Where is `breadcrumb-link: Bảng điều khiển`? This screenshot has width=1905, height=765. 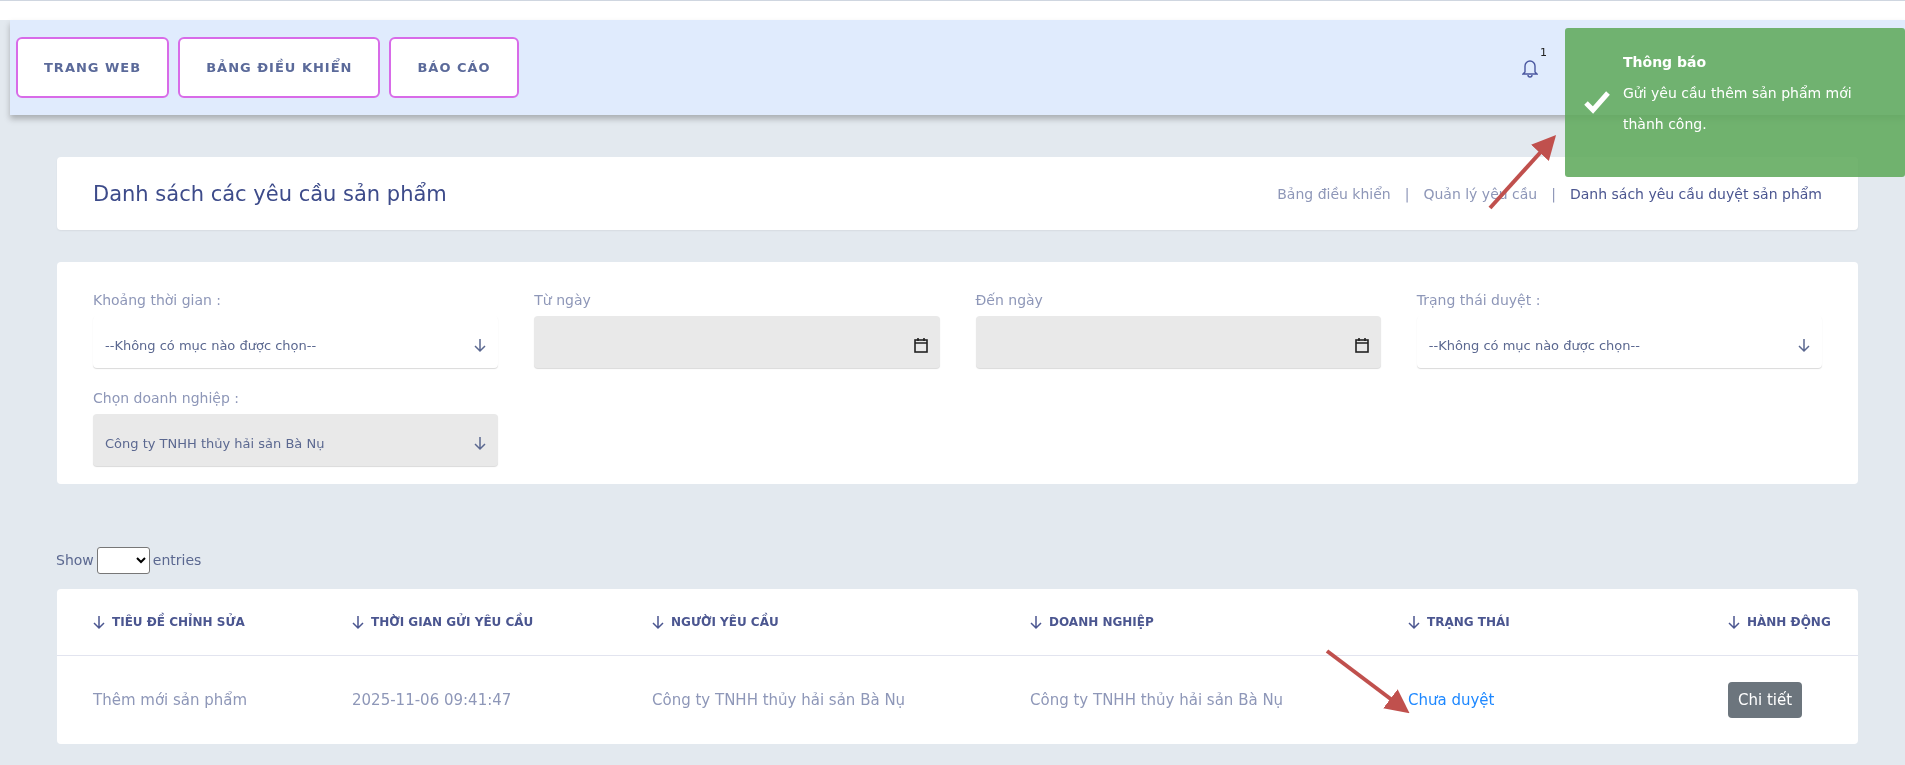 breadcrumb-link: Bảng điều khiển is located at coordinates (1334, 193).